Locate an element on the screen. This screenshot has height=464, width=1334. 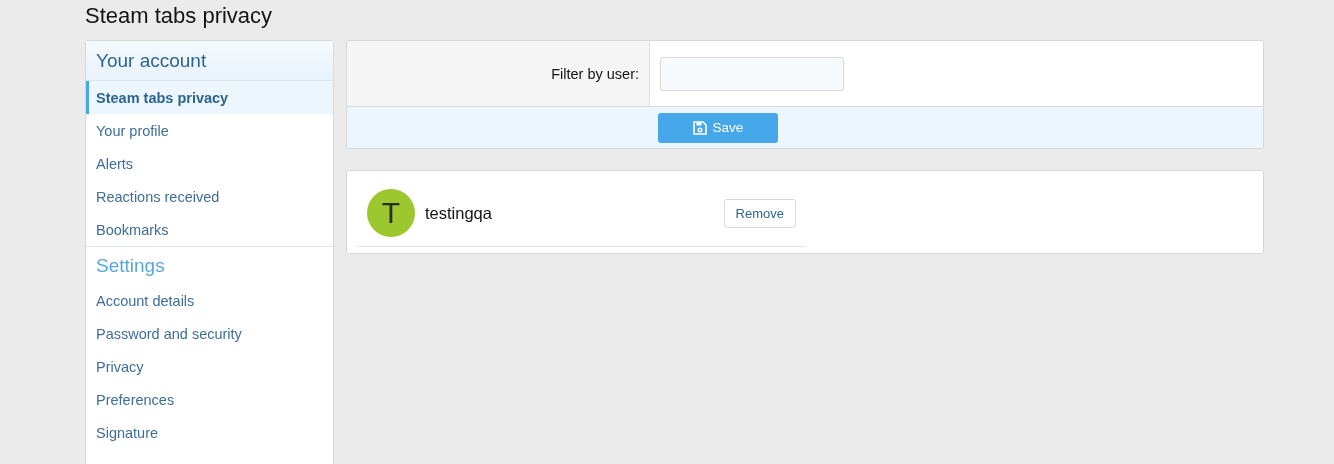
avatar: T is located at coordinates (391, 213).